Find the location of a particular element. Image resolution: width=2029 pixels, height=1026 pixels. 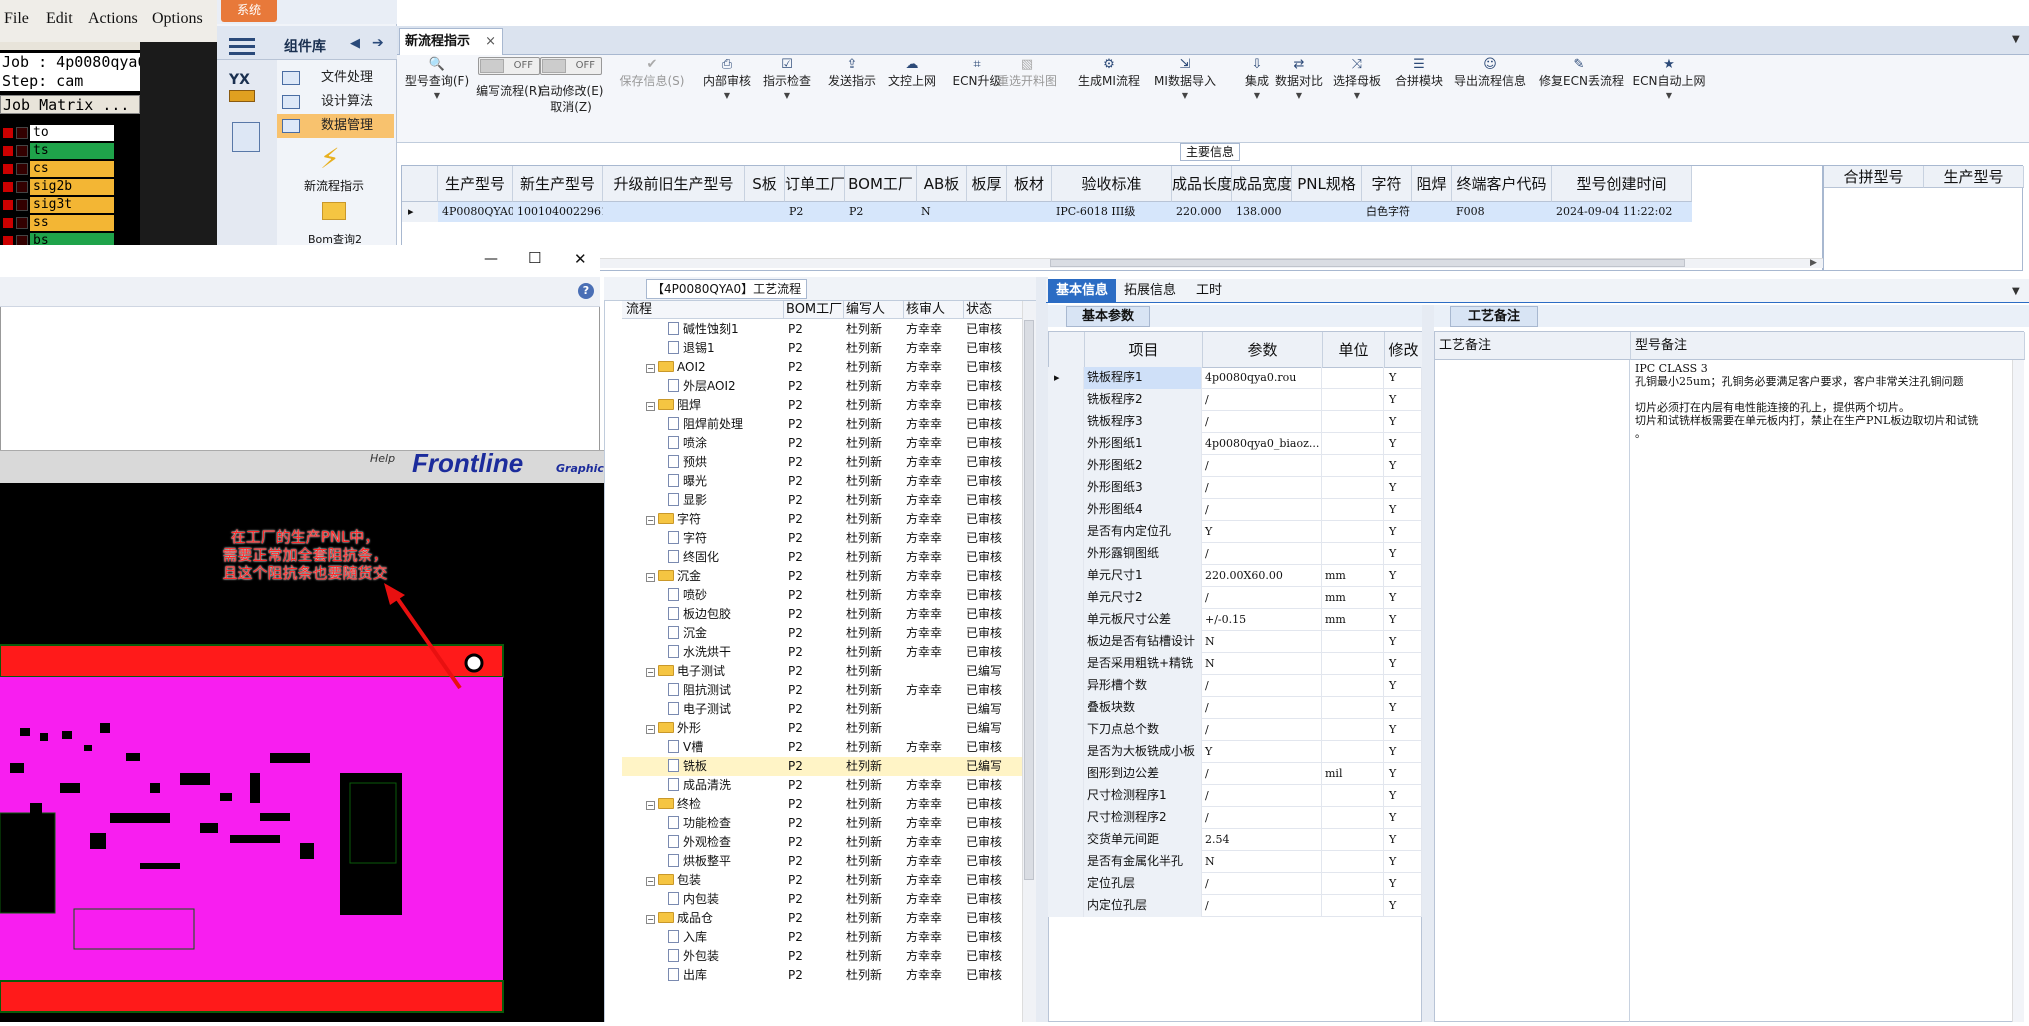

param-row: ▸ 铣板程序1 4p0080qya0.rou Y is located at coordinates (1235, 378).